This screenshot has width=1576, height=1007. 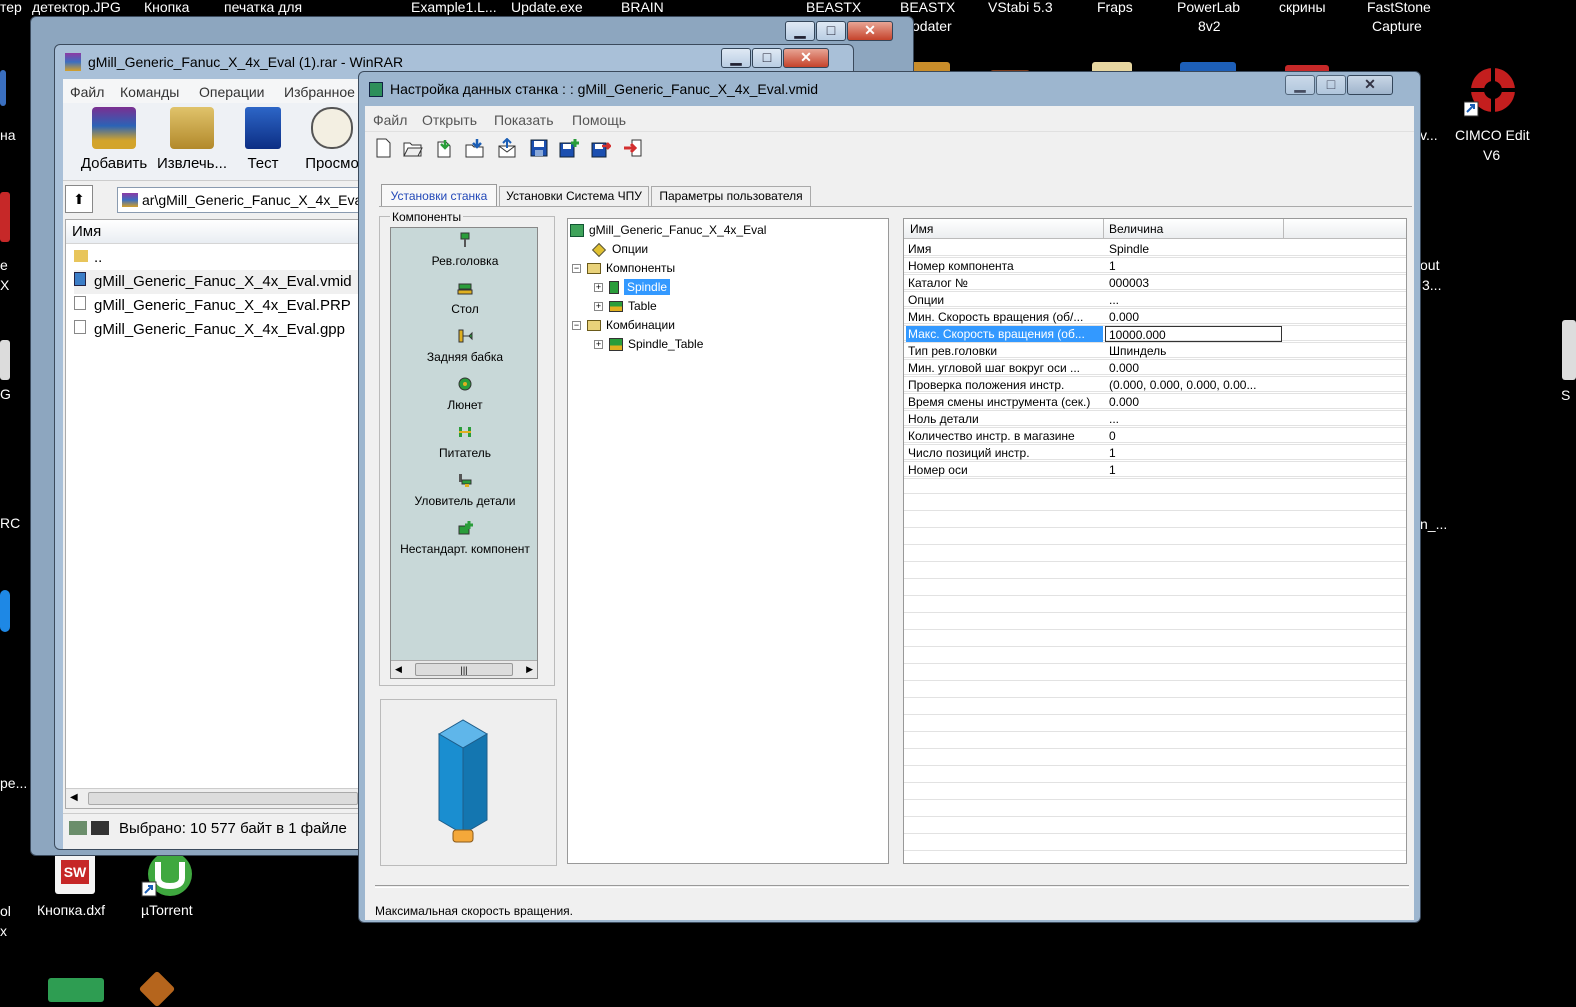 What do you see at coordinates (619, 249) in the screenshot?
I see `tree-item-options: Опции` at bounding box center [619, 249].